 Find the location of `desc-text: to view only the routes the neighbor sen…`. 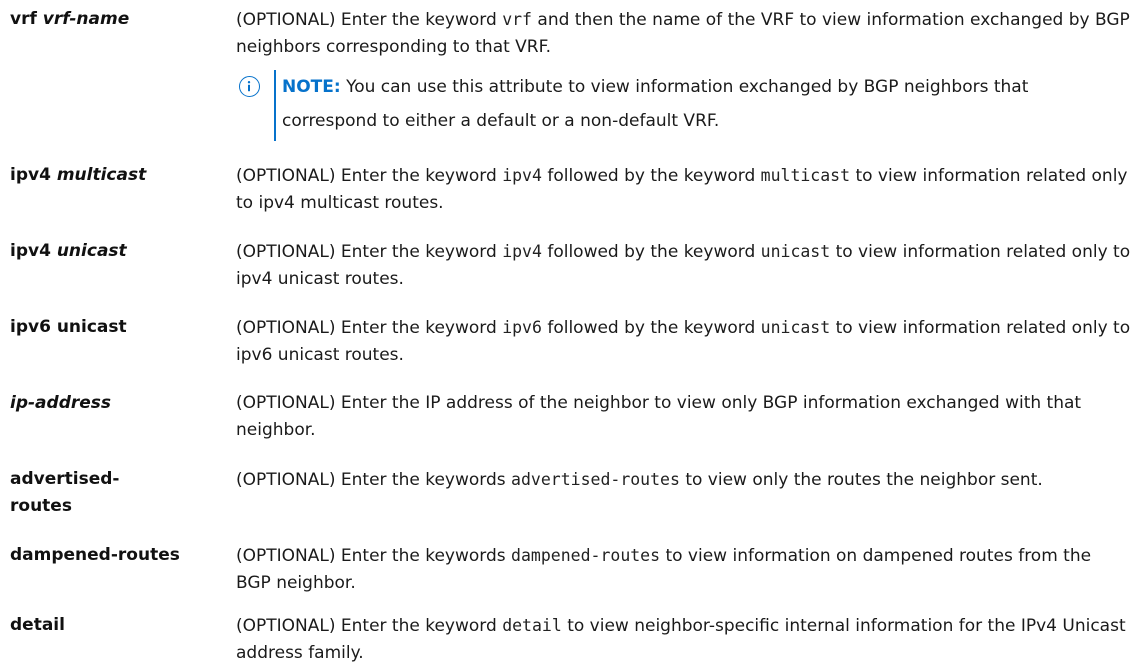

desc-text: to view only the routes the neighbor sen… is located at coordinates (861, 480).